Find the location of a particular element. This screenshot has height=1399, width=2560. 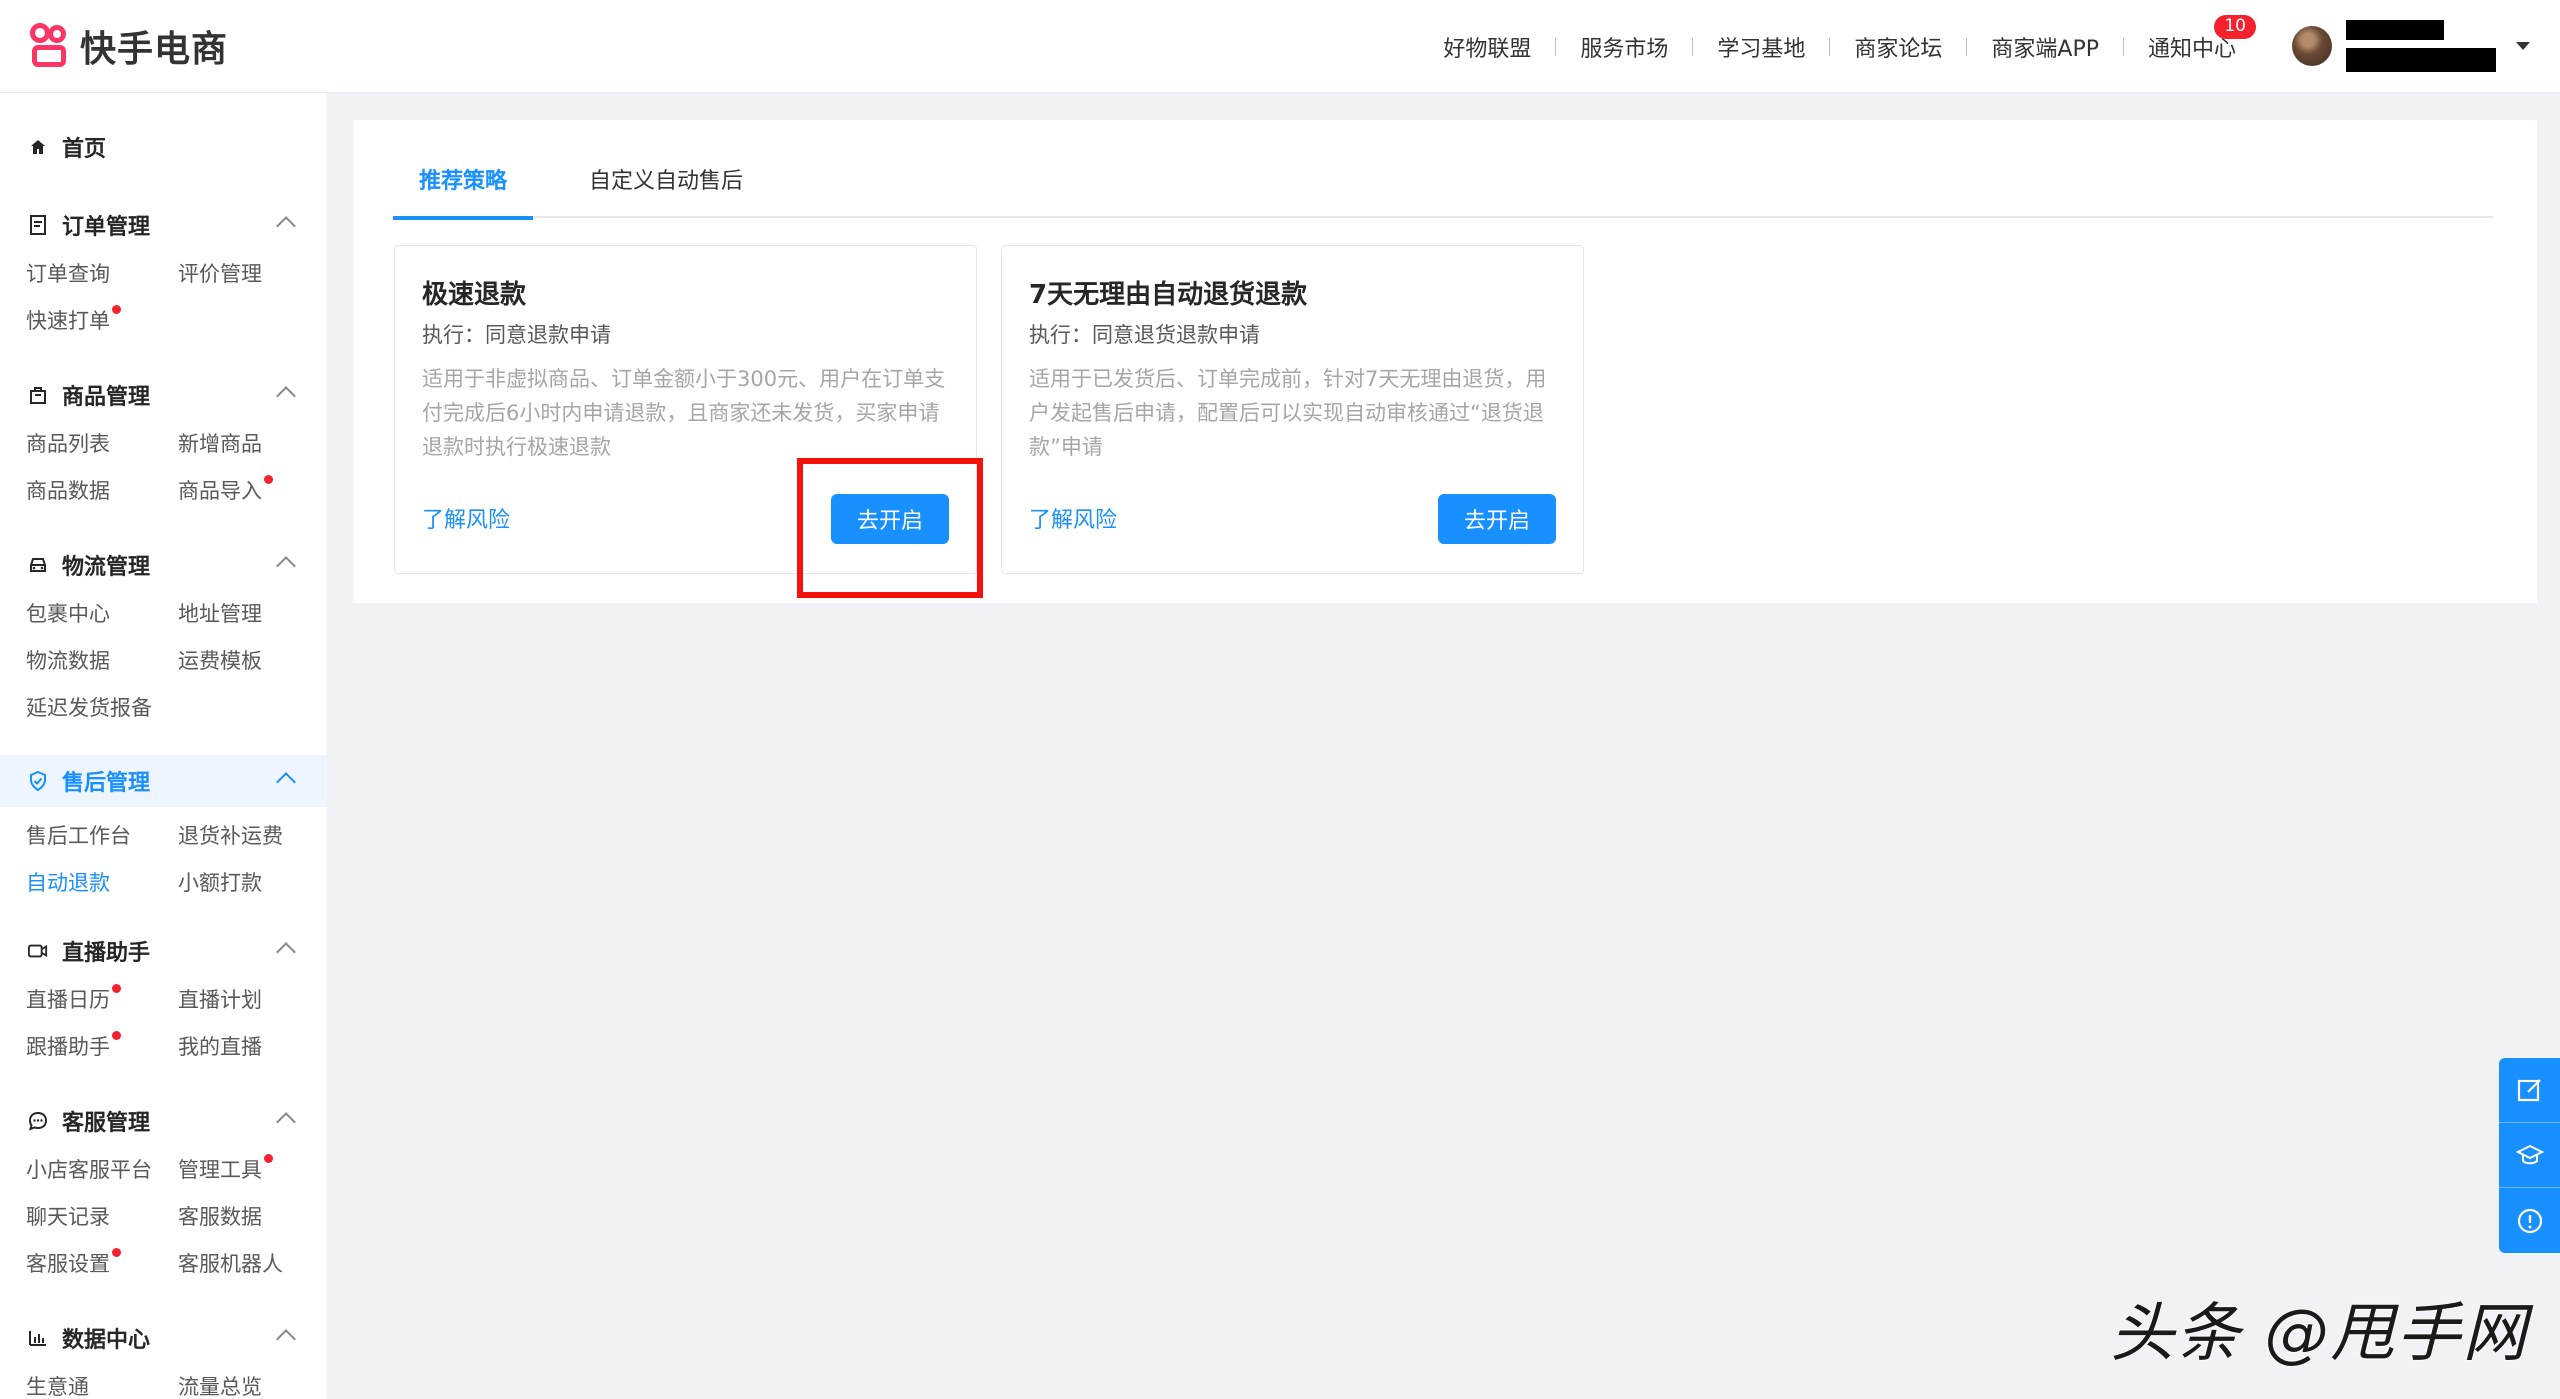

sidebar-section-products: 商品管理 商品列表 新增商品 商品数据 商品导入 is located at coordinates (163, 442).